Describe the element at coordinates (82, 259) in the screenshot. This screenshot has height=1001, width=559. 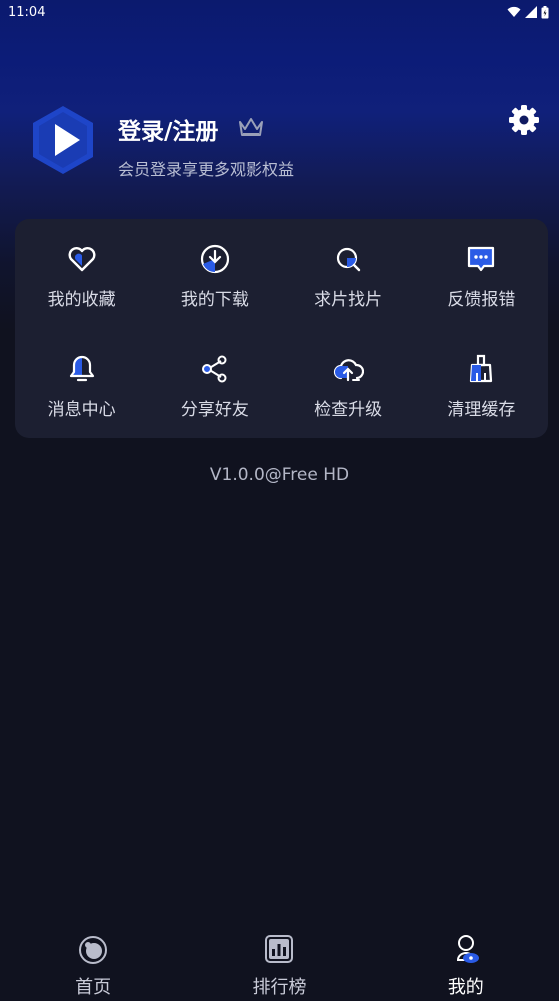
I see `heart-icon` at that location.